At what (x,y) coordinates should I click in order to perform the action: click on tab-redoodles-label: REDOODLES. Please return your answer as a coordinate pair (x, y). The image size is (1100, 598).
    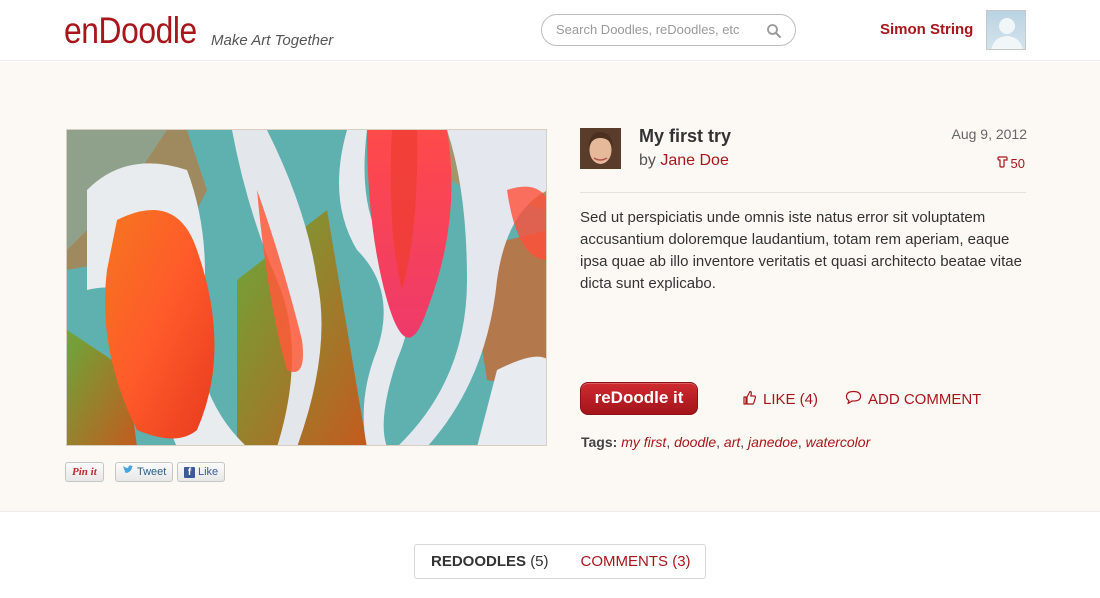
    Looking at the image, I should click on (479, 561).